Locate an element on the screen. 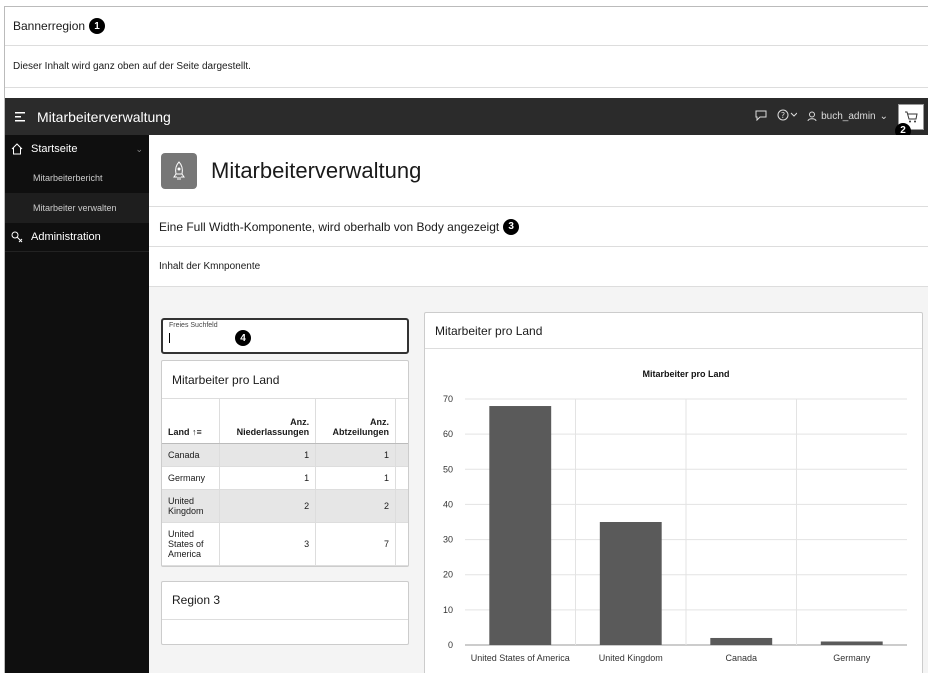  user-menu: buch_admin ⌄ is located at coordinates (847, 116).